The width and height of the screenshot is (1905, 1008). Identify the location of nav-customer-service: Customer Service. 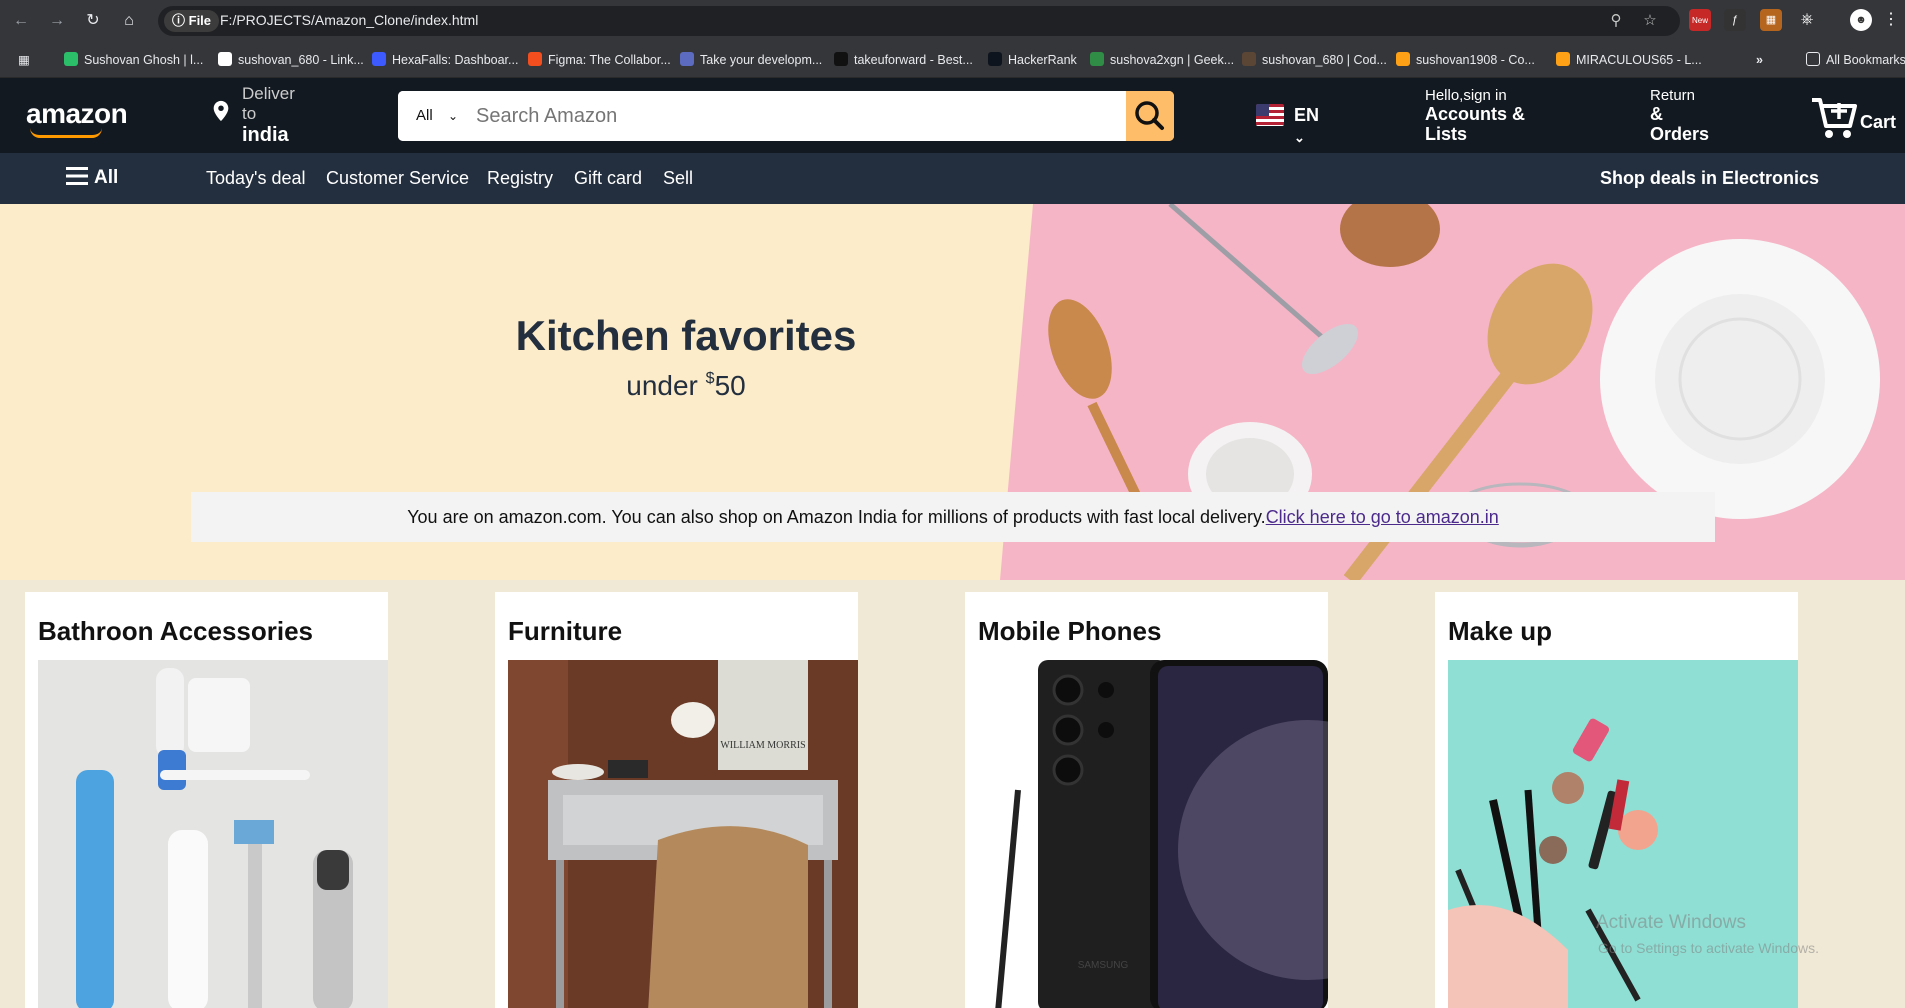
(397, 178).